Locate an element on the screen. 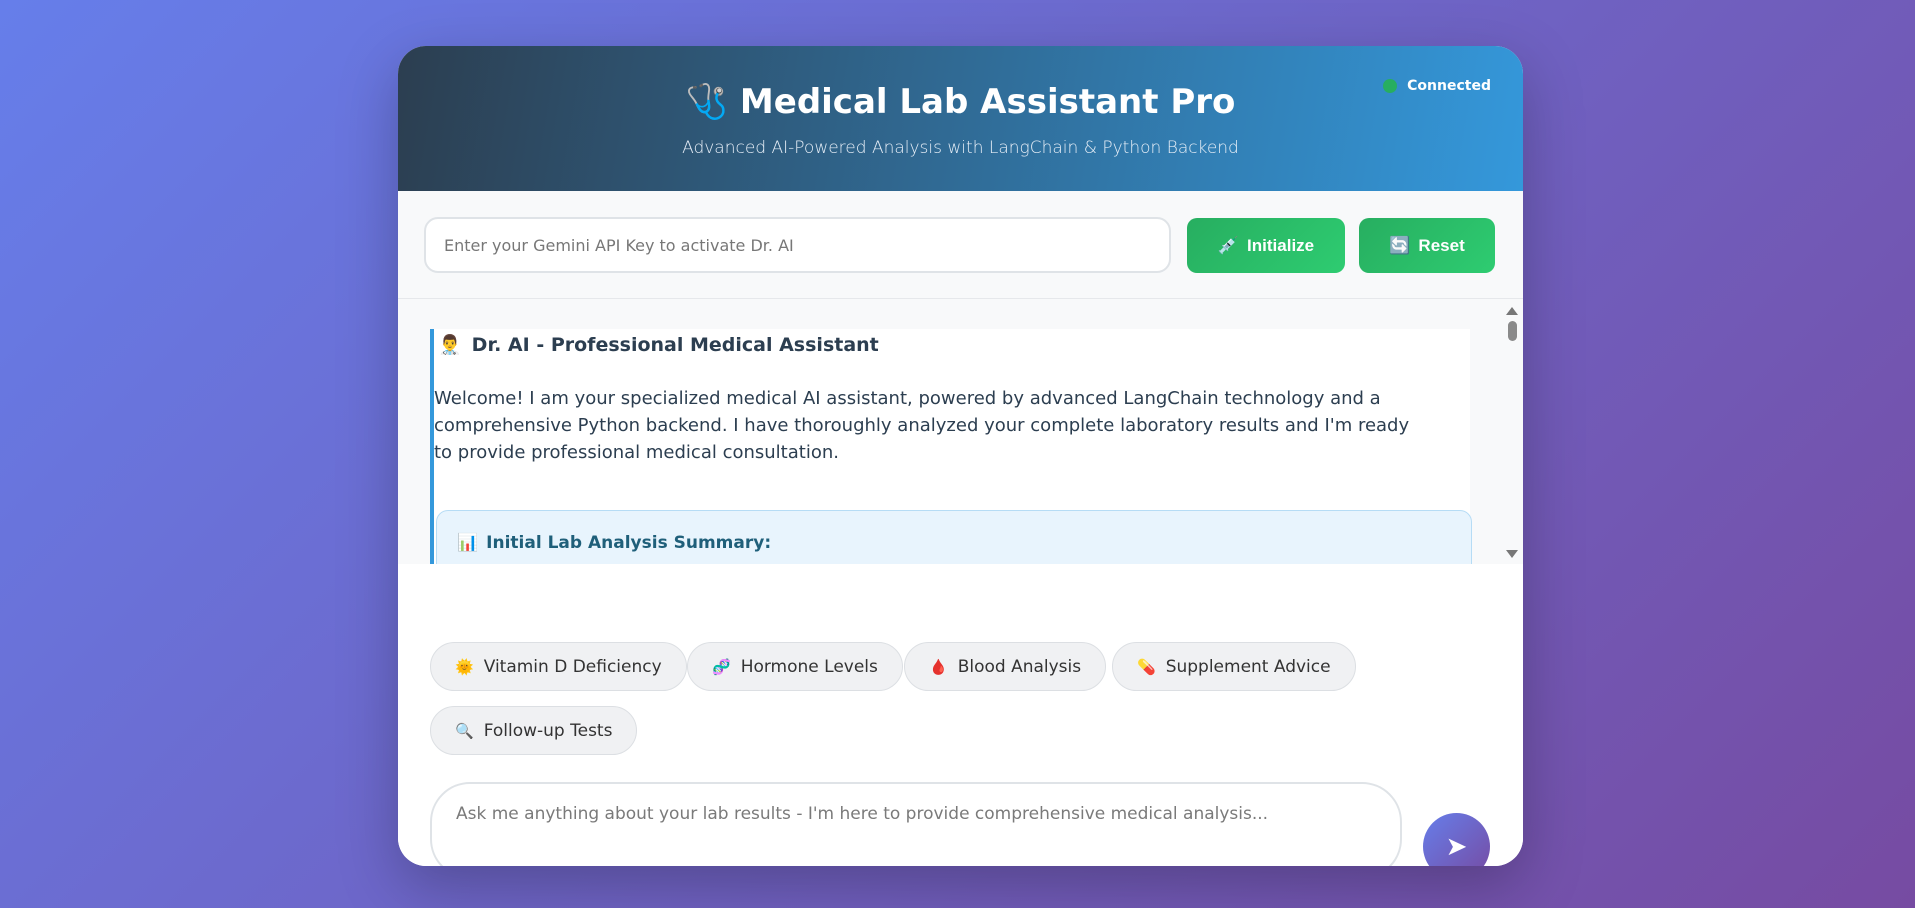 This screenshot has height=908, width=1915. lab-summary-title: 📊 Initial Lab Analysis Summary: is located at coordinates (614, 543).